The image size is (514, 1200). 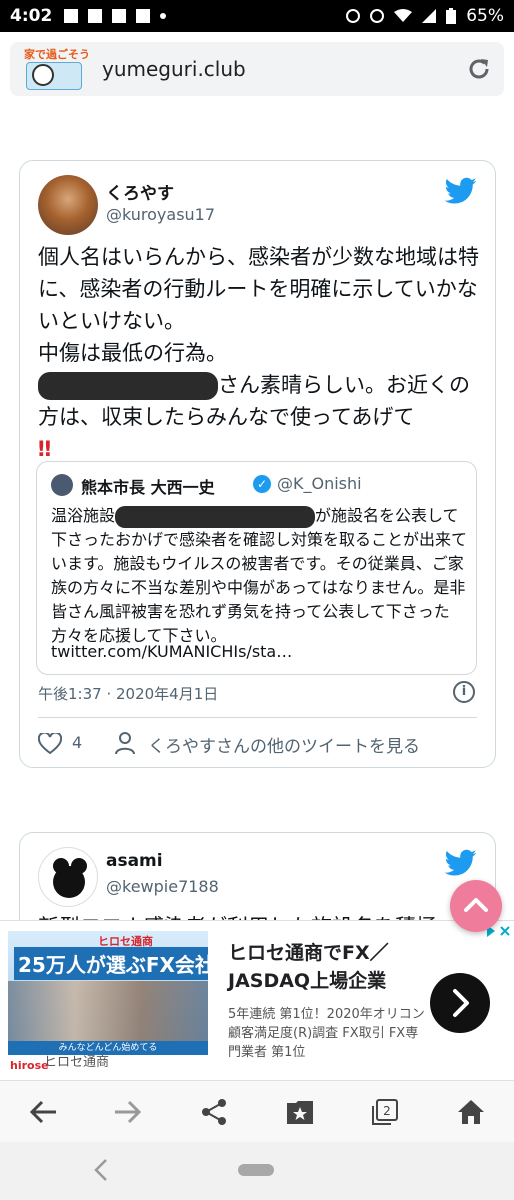 What do you see at coordinates (160, 214) in the screenshot?
I see `tweet-author-handle: @kuroyasu17` at bounding box center [160, 214].